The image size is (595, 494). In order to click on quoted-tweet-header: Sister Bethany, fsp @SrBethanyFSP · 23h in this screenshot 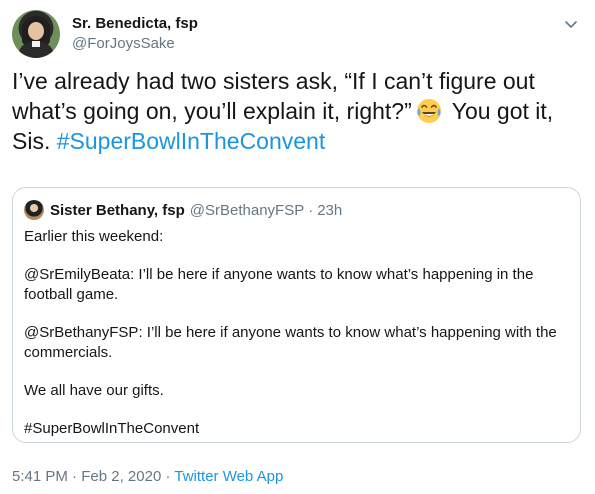, I will do `click(183, 210)`.